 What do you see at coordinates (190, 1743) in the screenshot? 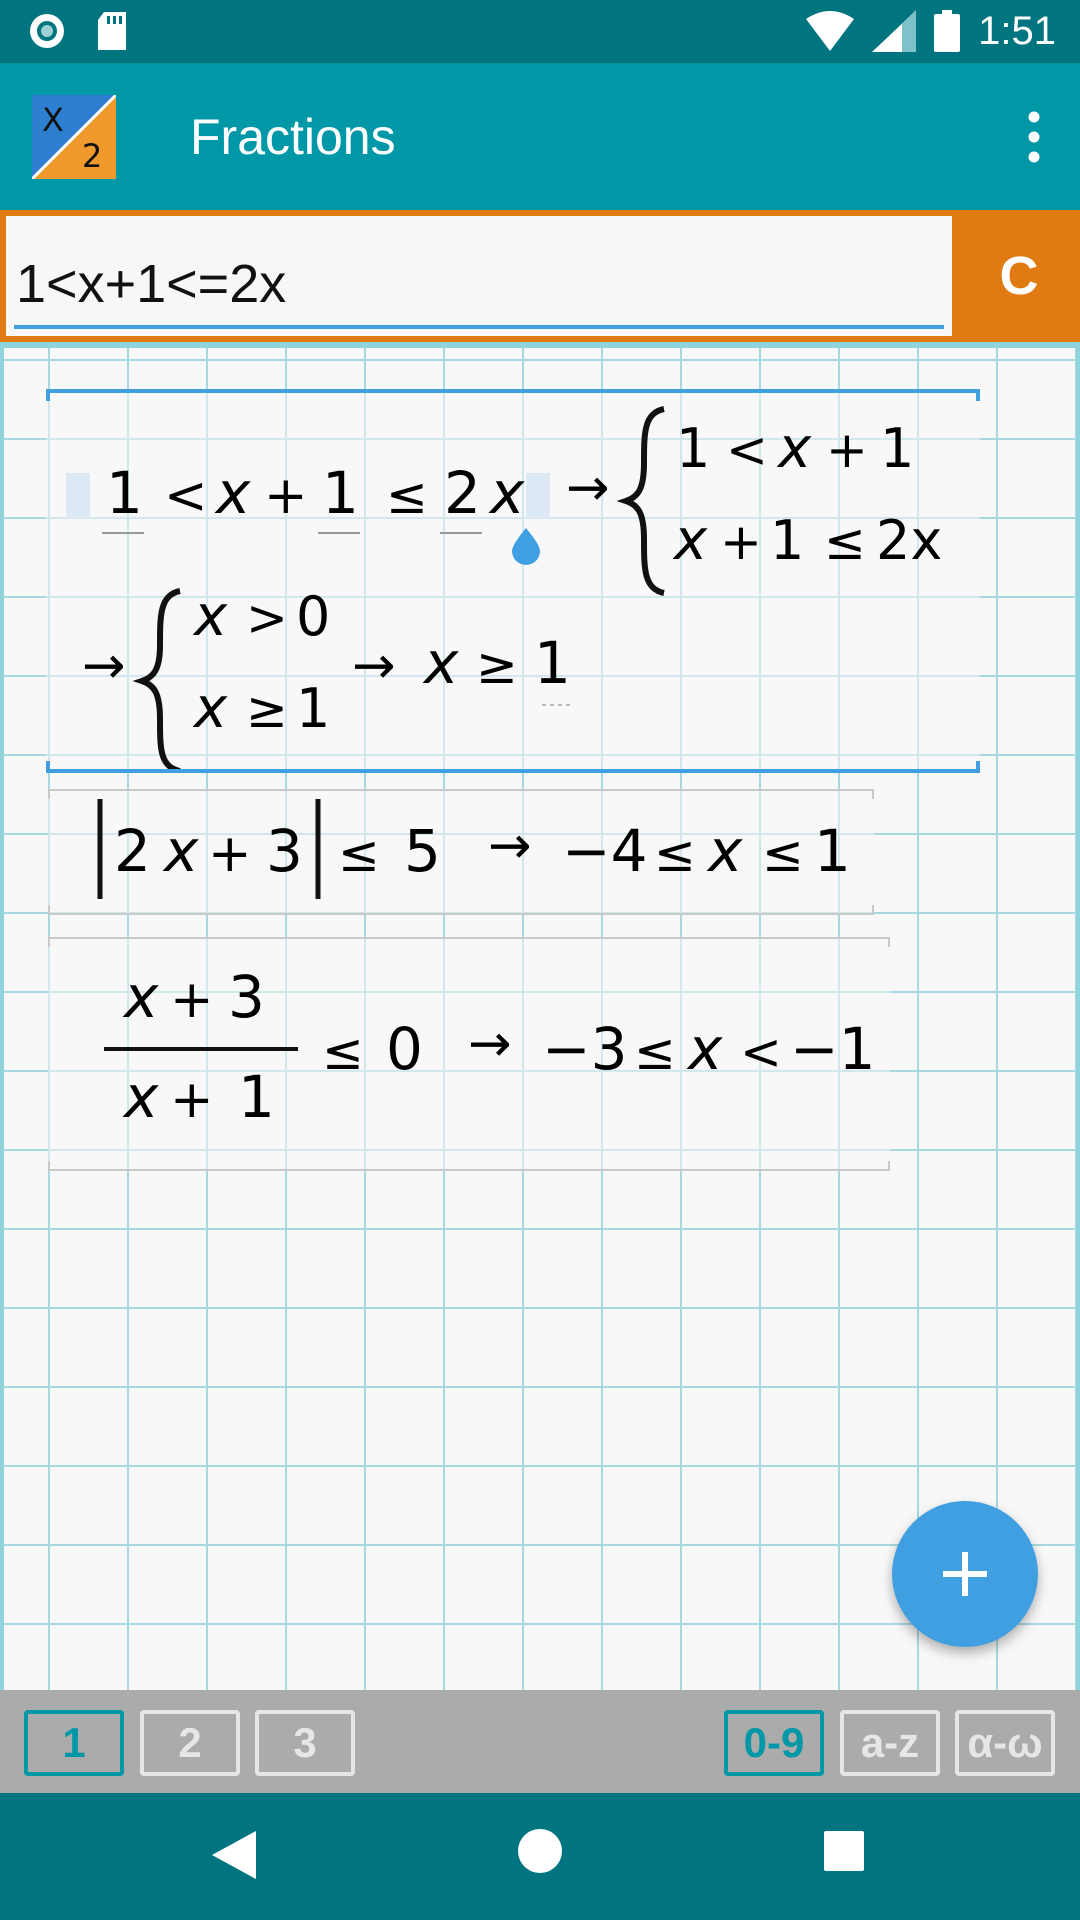
I see `keypad-page-2: 2` at bounding box center [190, 1743].